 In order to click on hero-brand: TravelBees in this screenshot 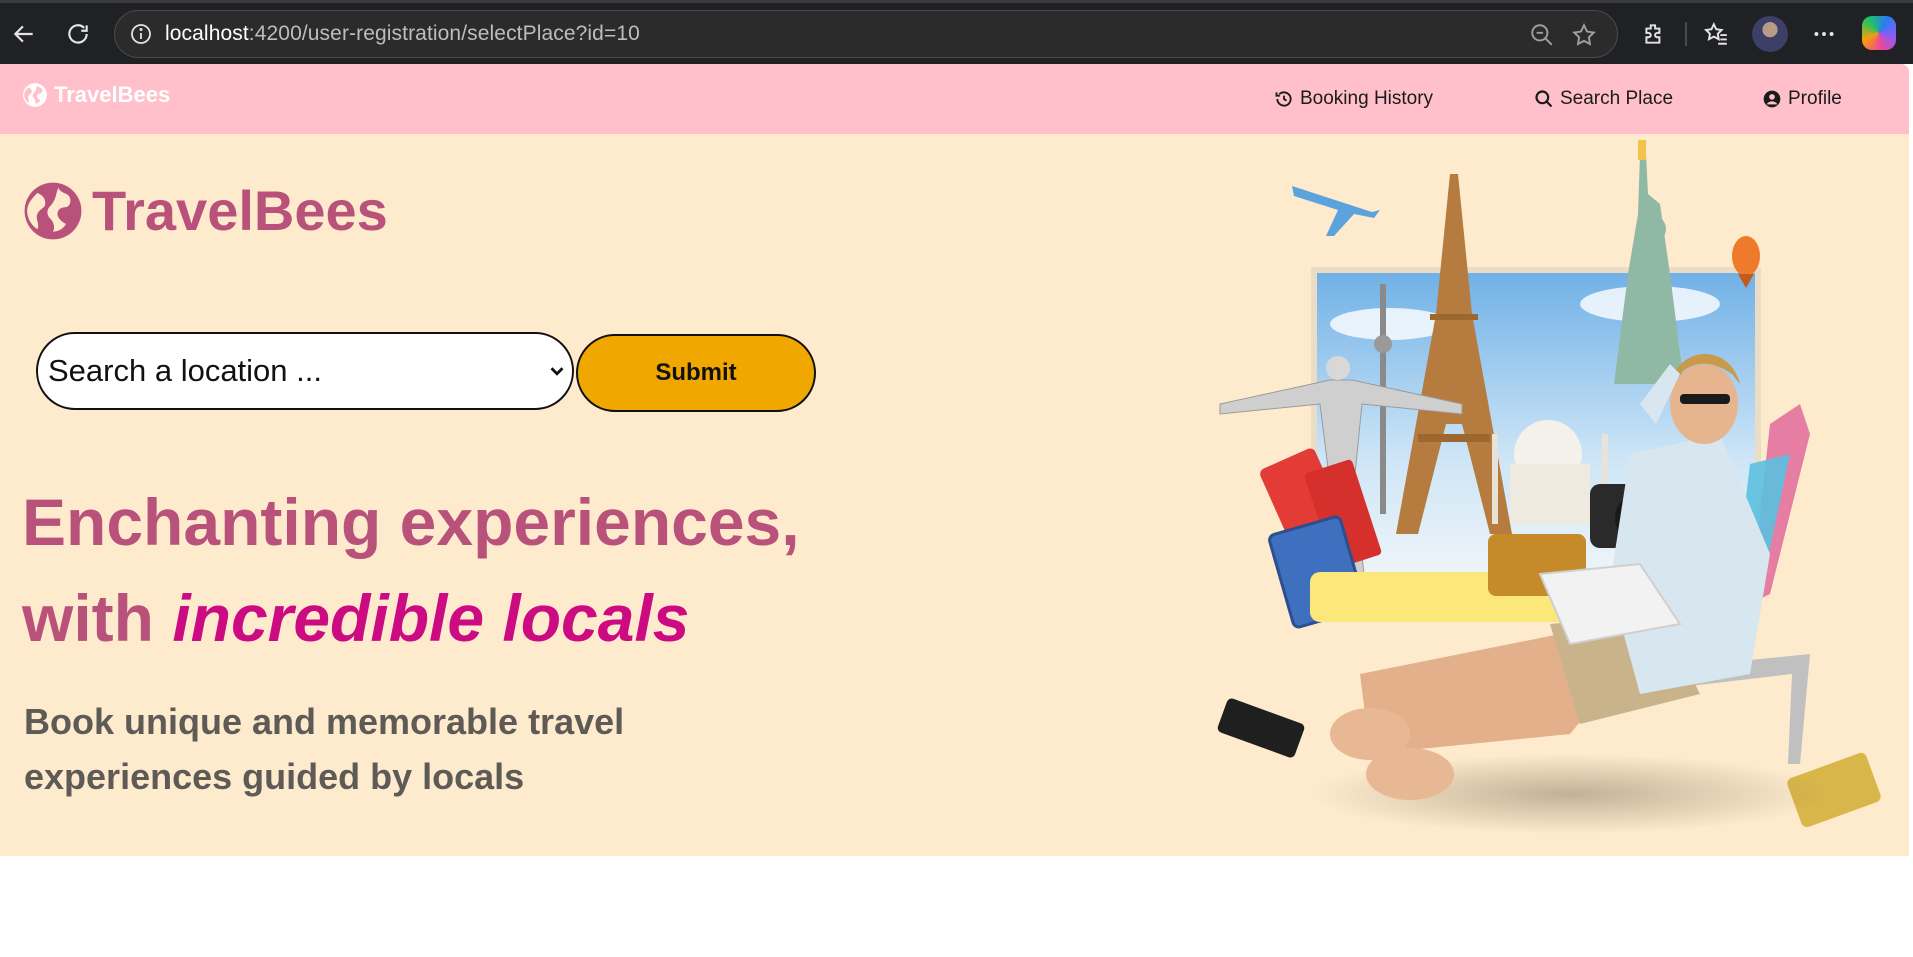, I will do `click(205, 210)`.